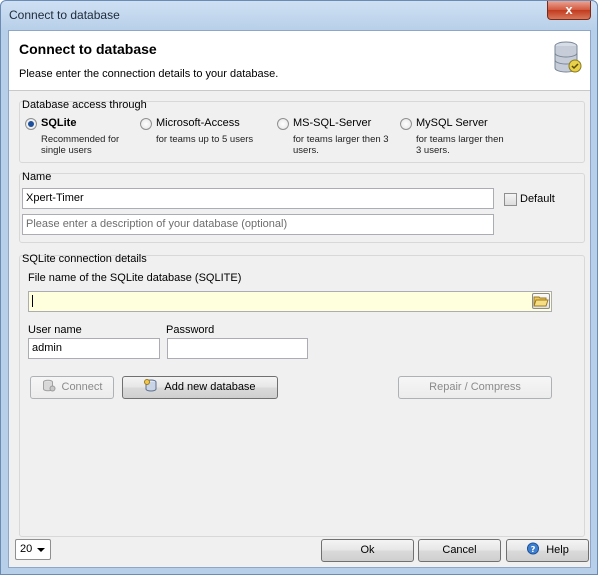 Image resolution: width=598 pixels, height=575 pixels. Describe the element at coordinates (258, 198) in the screenshot. I see `name-input: Xpert-Timer` at that location.